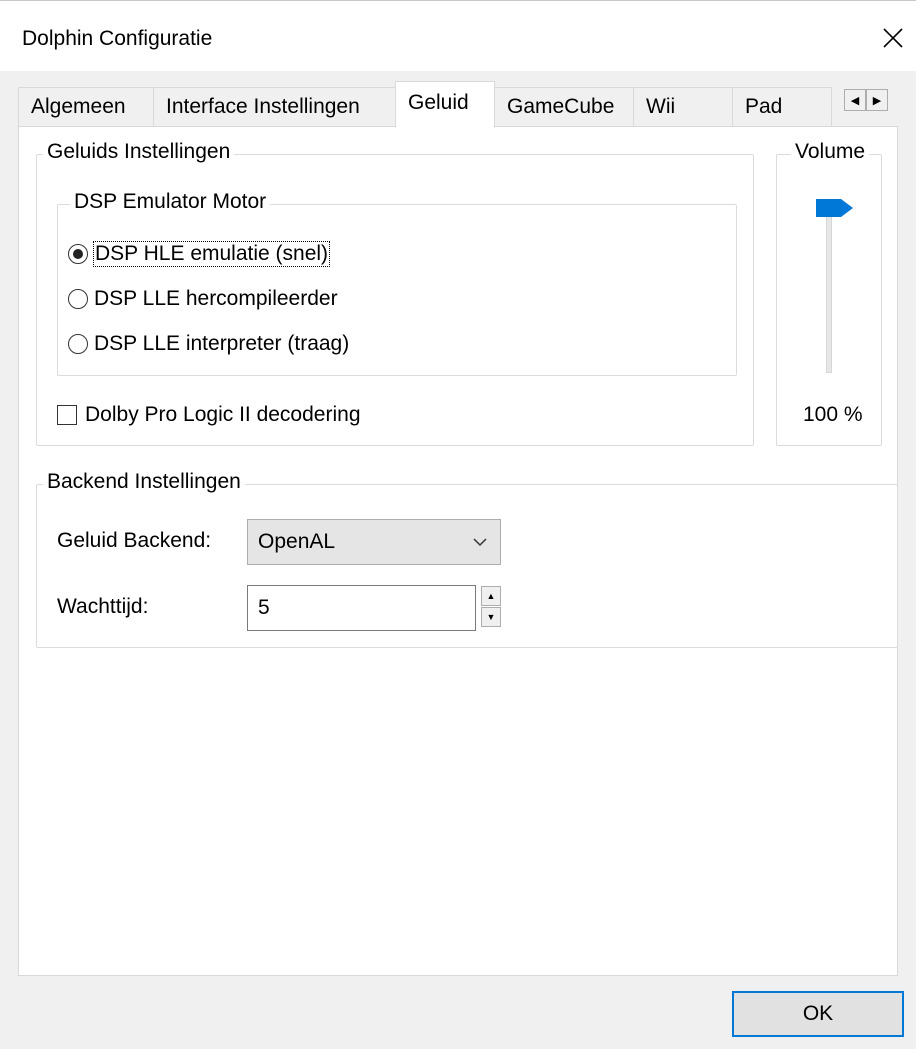  I want to click on group-legend: Backend Instellingen, so click(144, 482).